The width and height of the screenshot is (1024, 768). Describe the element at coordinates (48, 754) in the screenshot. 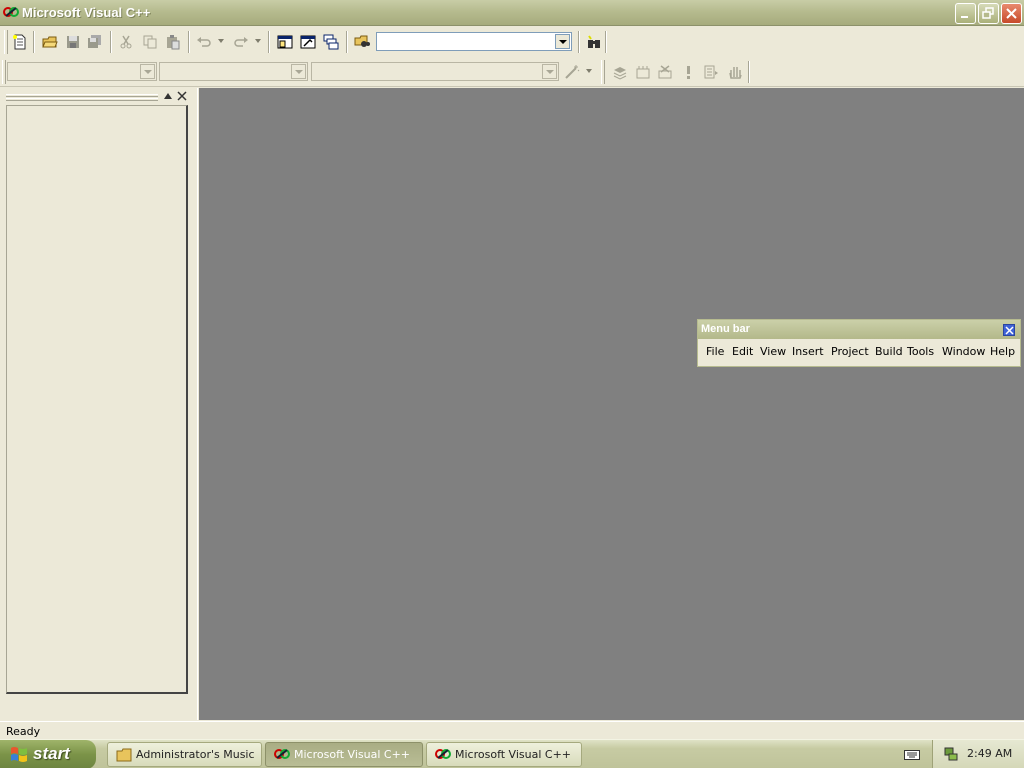

I see `start-button: start` at that location.